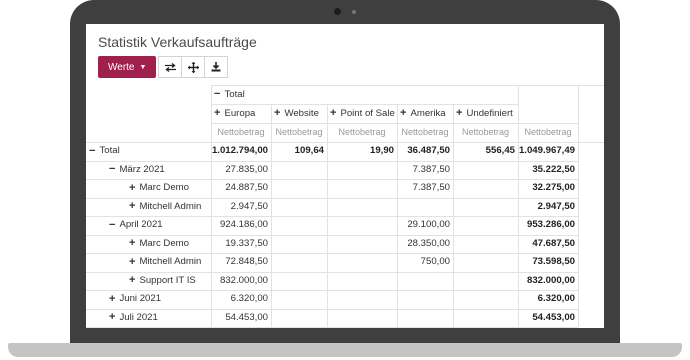 The width and height of the screenshot is (690, 360). I want to click on column-header: + Point of Sale, so click(362, 113).